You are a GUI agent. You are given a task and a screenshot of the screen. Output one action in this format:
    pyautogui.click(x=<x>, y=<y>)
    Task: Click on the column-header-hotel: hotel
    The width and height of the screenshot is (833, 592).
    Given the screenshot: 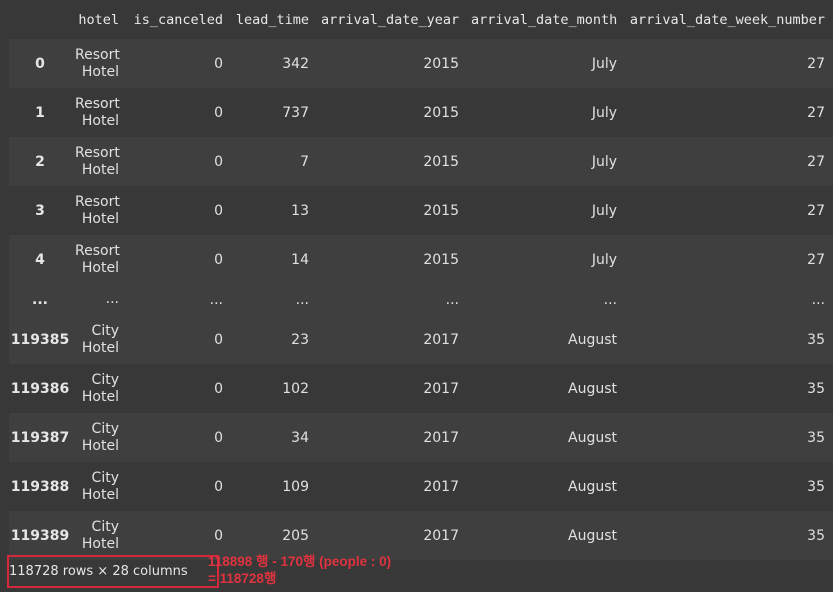 What is the action you would take?
    pyautogui.click(x=98, y=19)
    